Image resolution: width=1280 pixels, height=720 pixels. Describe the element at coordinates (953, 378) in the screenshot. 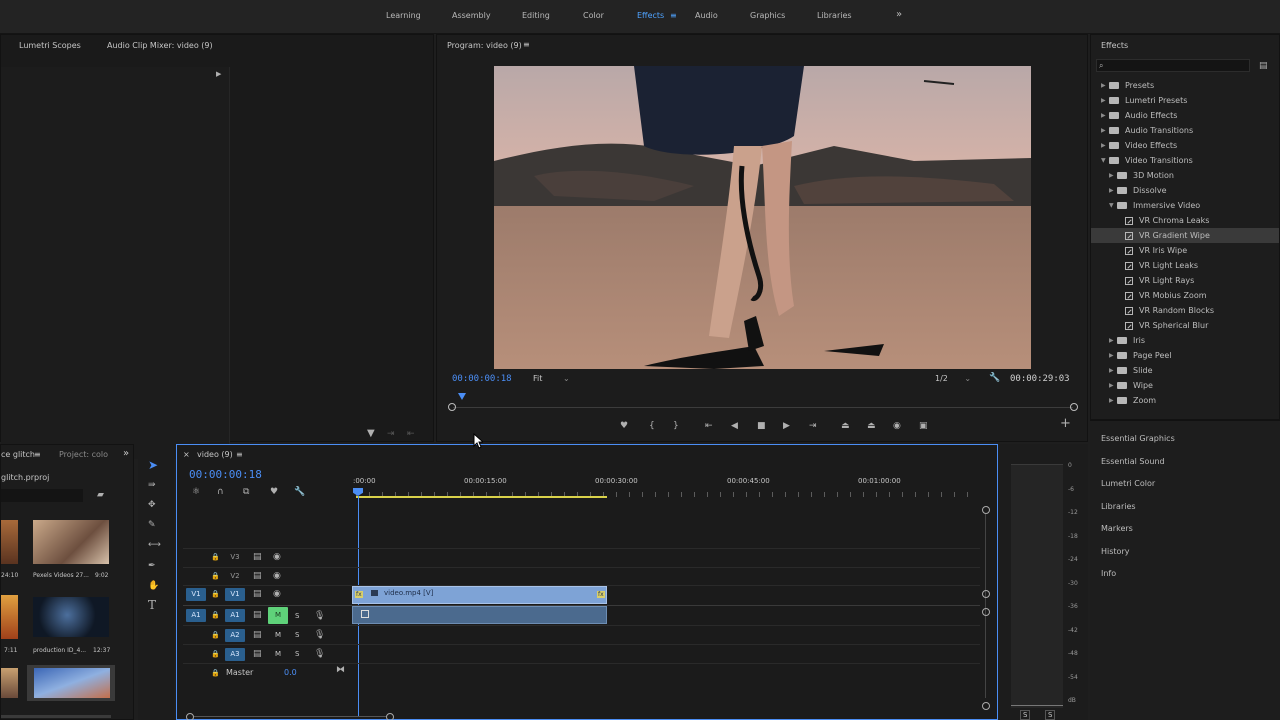

I see `resolution-dropdown: 1/2 ⌄` at that location.